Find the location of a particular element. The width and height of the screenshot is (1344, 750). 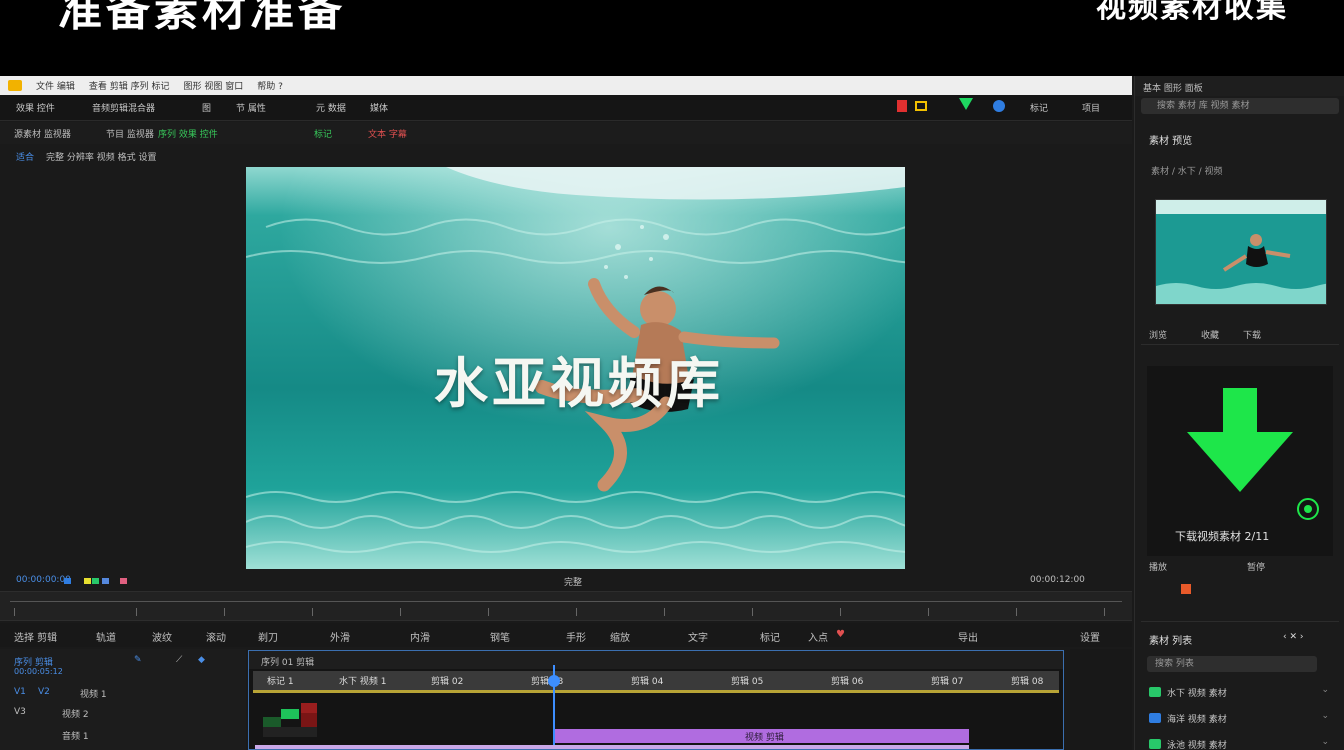

tool-marker: 标记 is located at coordinates (770, 636).